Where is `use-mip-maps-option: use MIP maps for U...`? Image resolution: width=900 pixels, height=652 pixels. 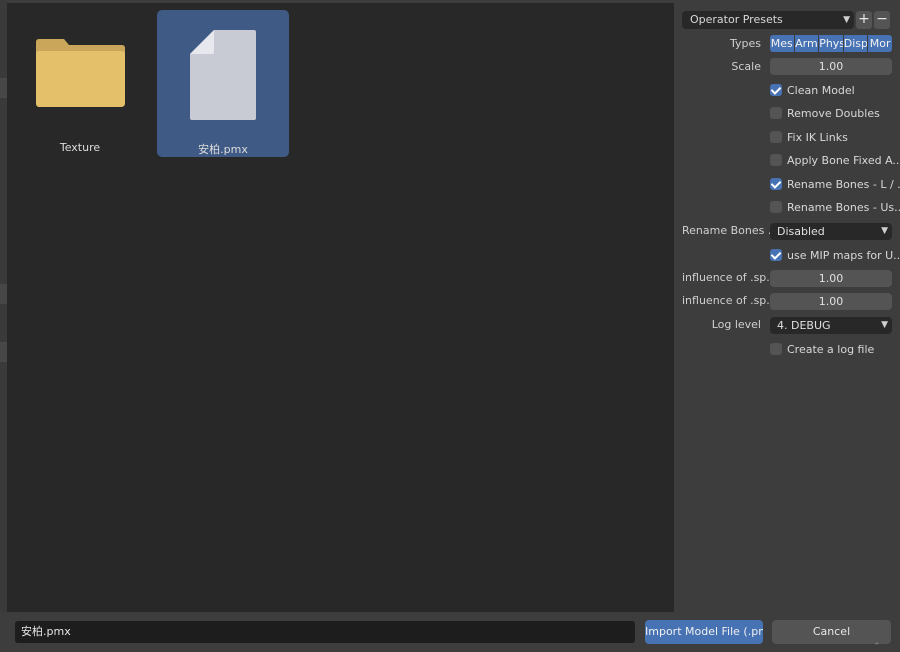
use-mip-maps-option: use MIP maps for U... is located at coordinates (835, 255).